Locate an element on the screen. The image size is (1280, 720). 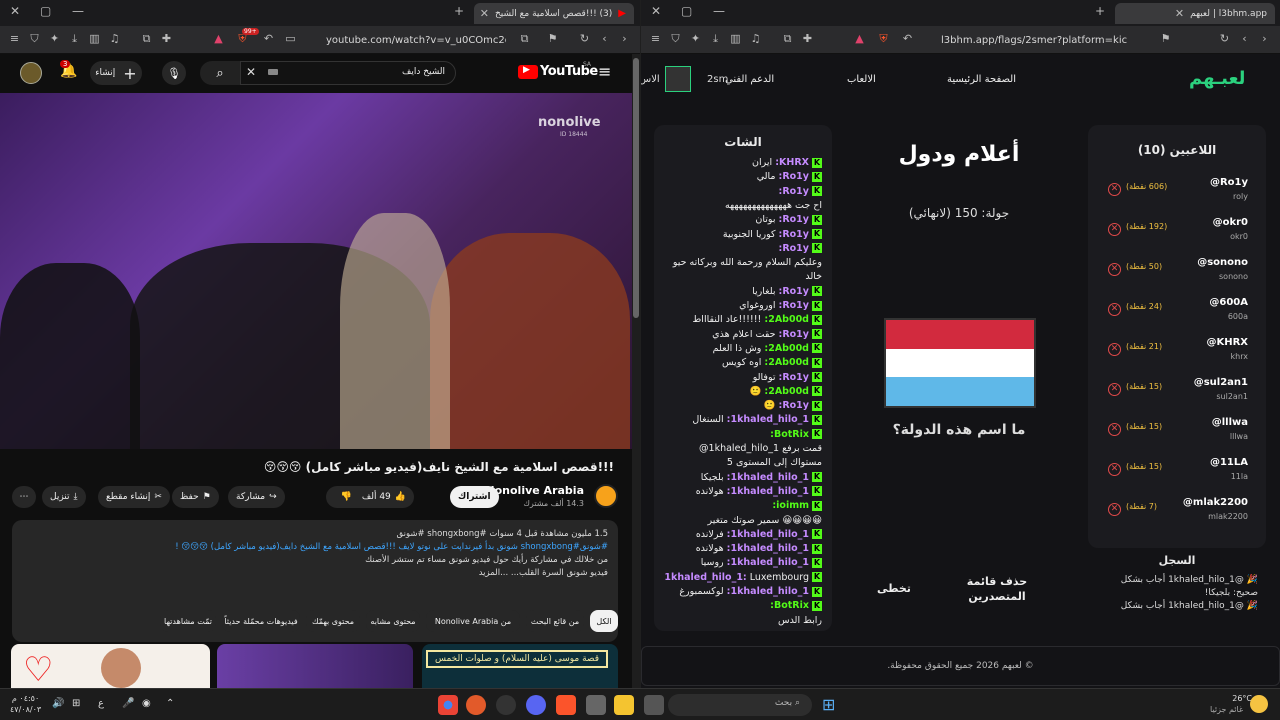
chip-interests: محتوى بهمّك is located at coordinates (333, 621).